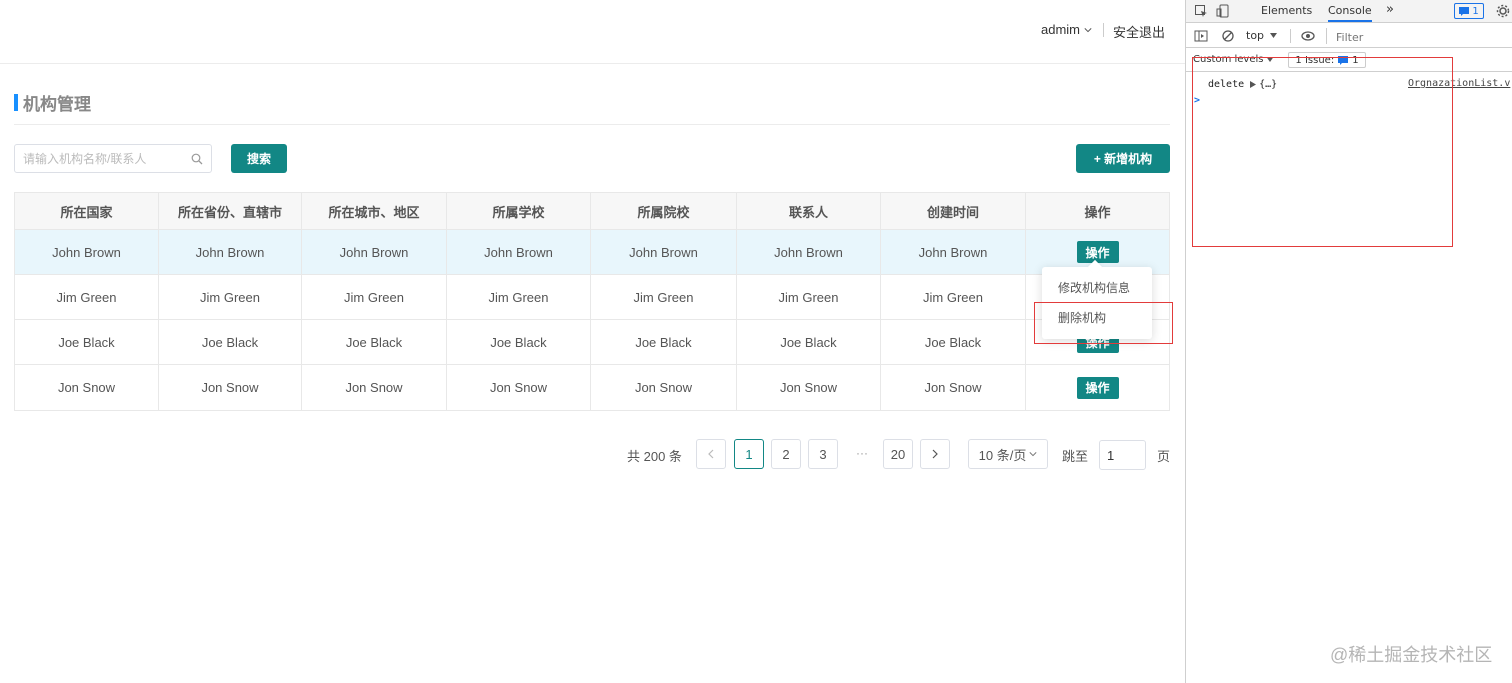 This screenshot has height=683, width=1512. What do you see at coordinates (95, 158) in the screenshot?
I see `search-input` at bounding box center [95, 158].